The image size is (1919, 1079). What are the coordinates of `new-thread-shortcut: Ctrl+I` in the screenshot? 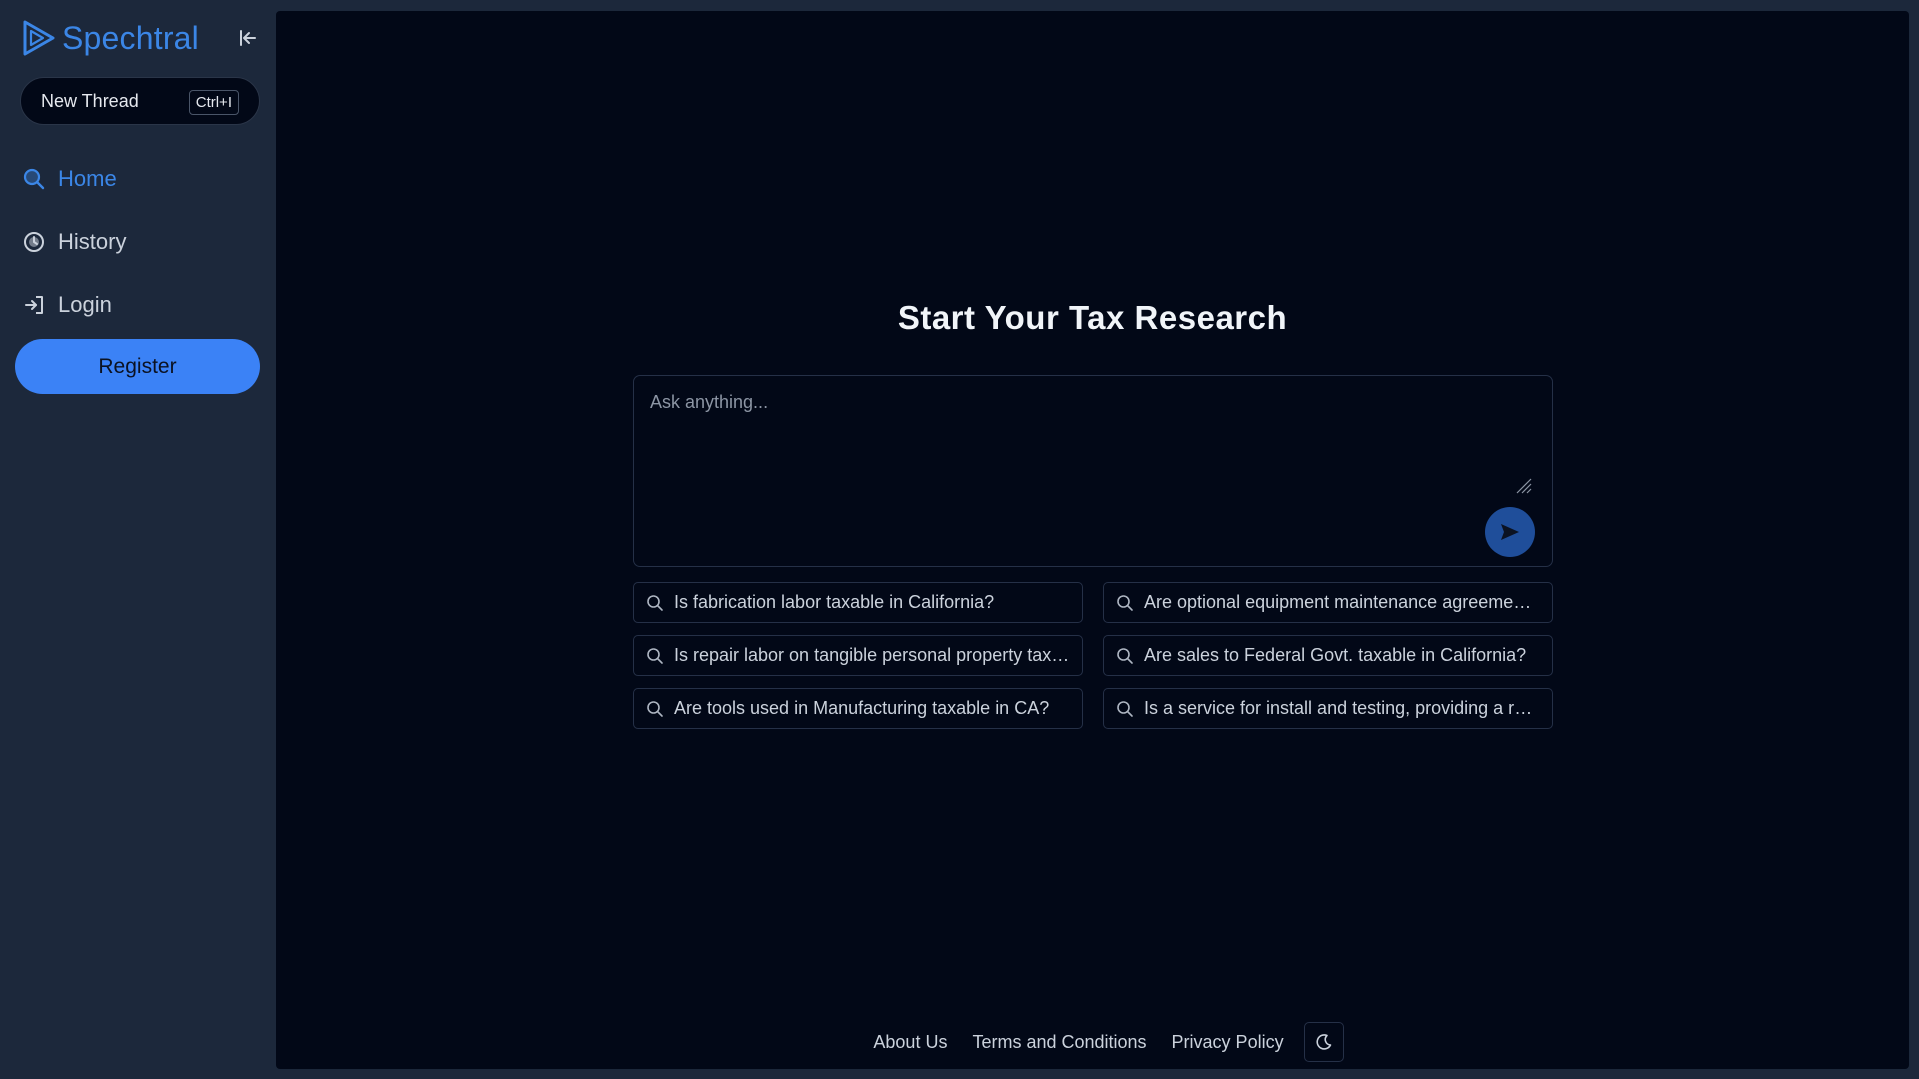 It's located at (213, 102).